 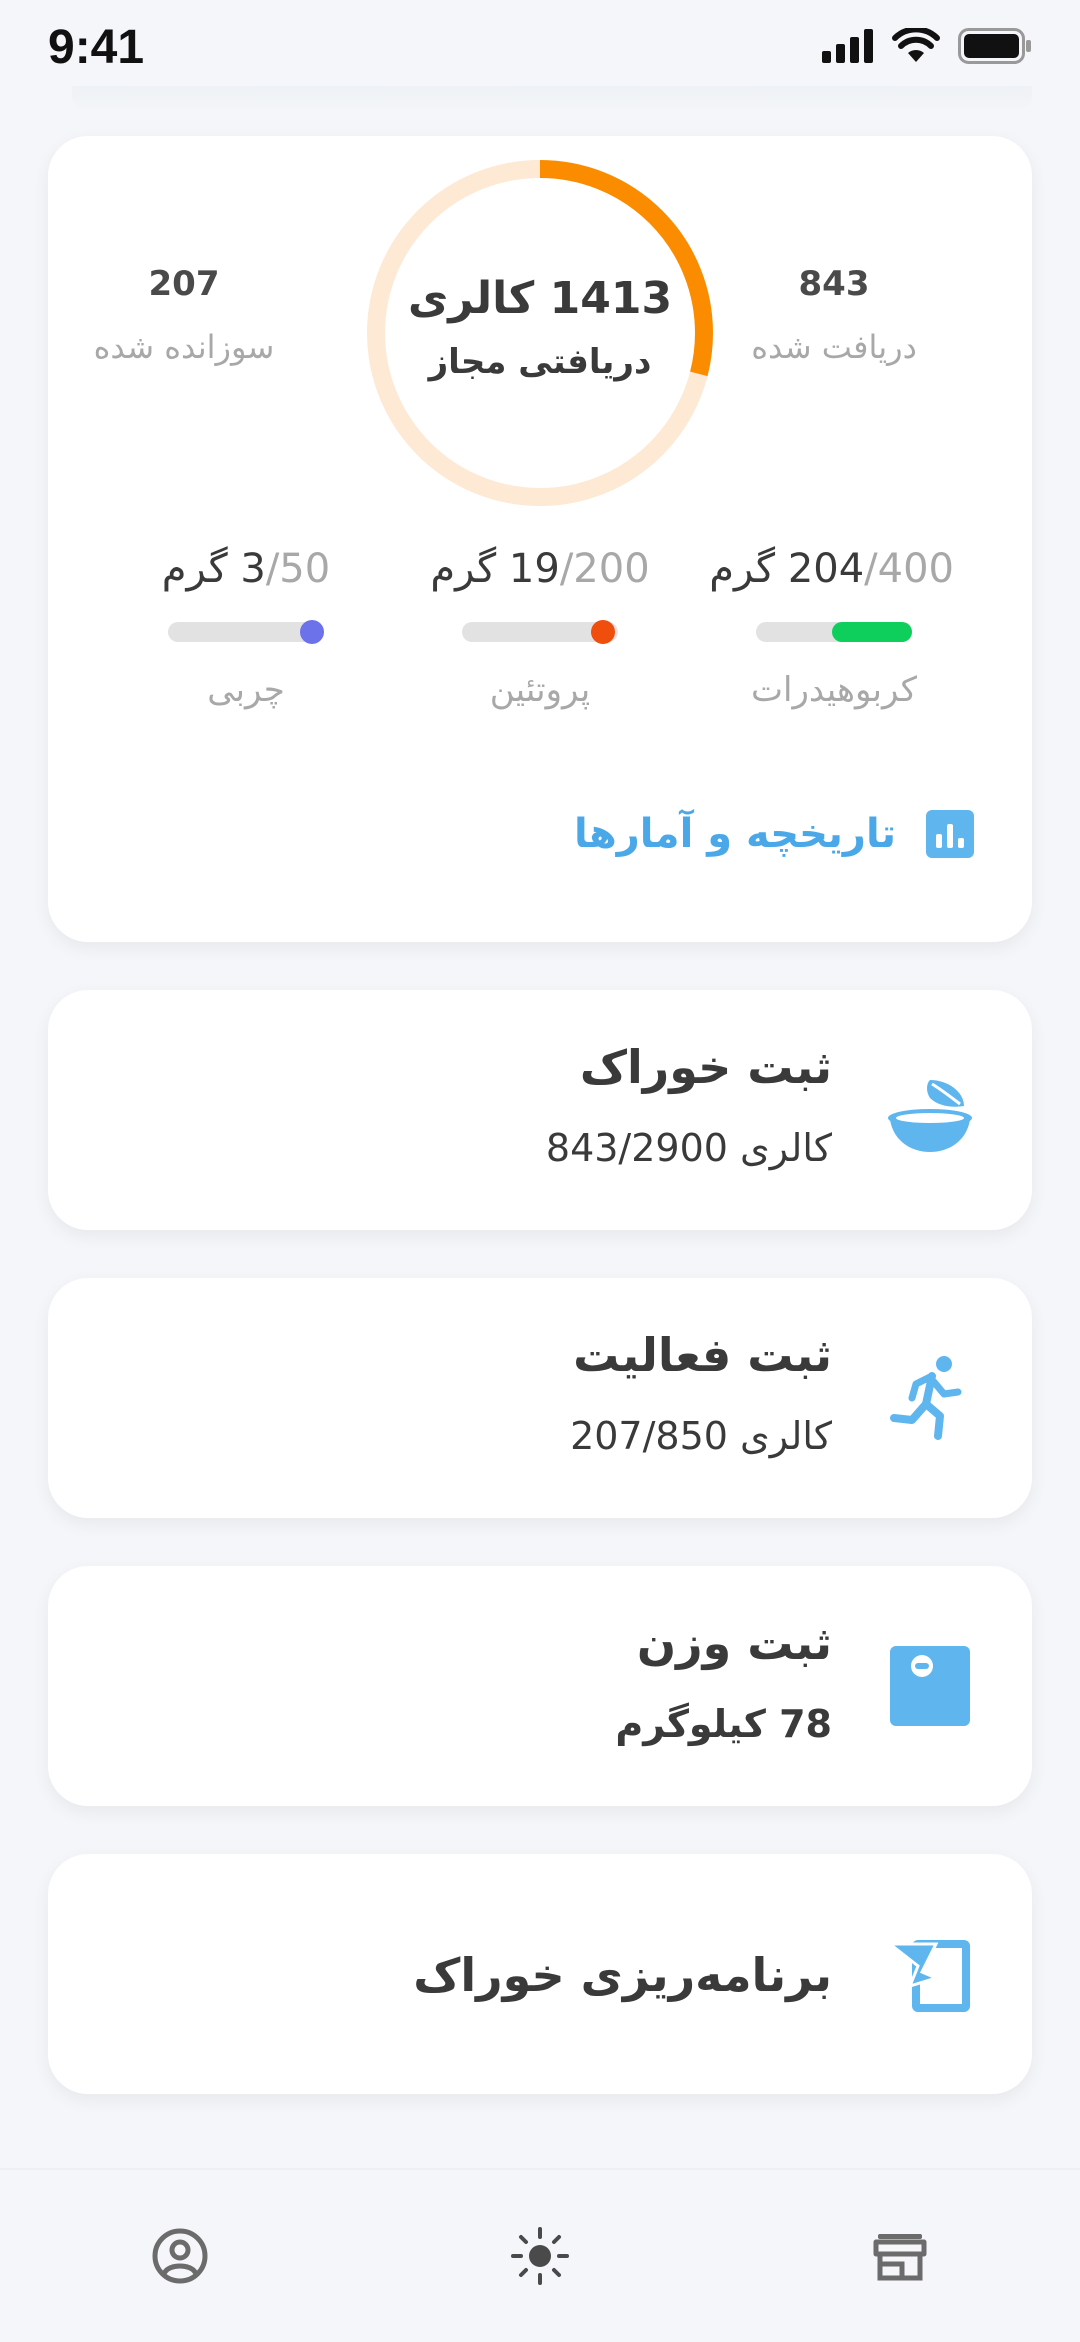 I want to click on bar-chart-icon, so click(x=950, y=834).